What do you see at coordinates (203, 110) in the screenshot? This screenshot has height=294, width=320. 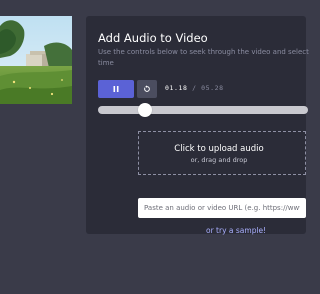 I see `seek-slider` at bounding box center [203, 110].